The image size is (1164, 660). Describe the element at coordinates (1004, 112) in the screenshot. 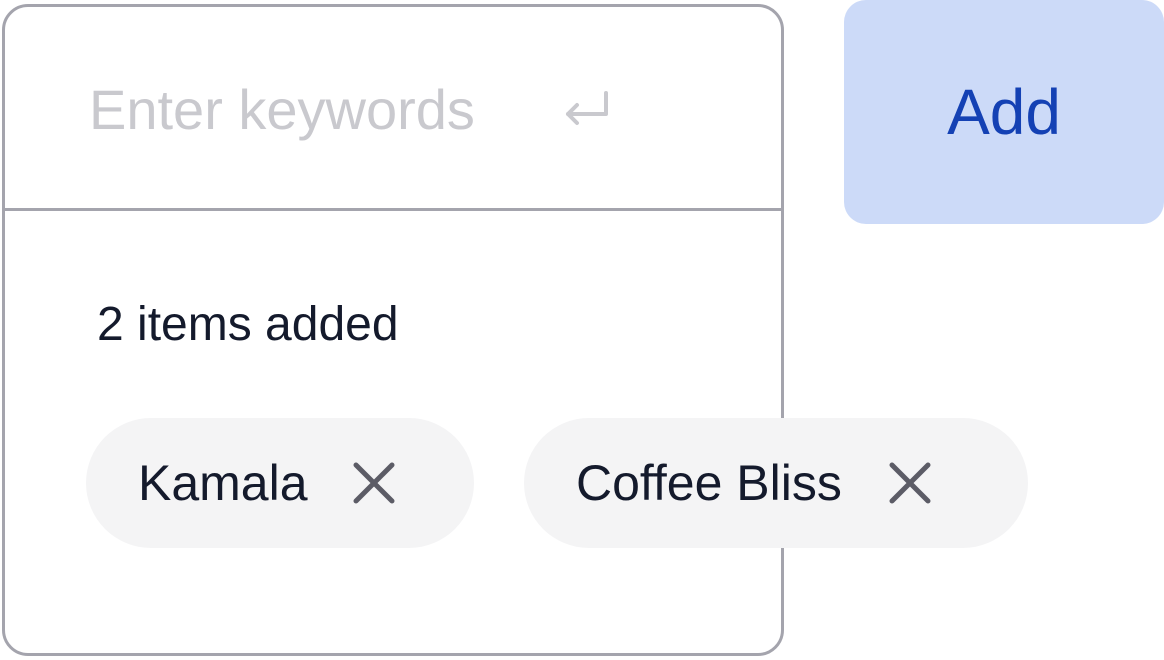

I see `add-button: Add` at that location.